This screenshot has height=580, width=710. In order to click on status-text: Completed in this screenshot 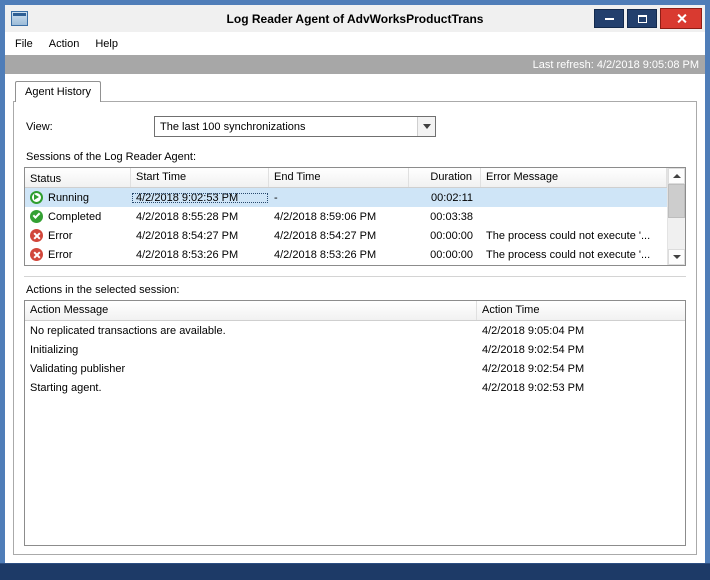, I will do `click(75, 216)`.